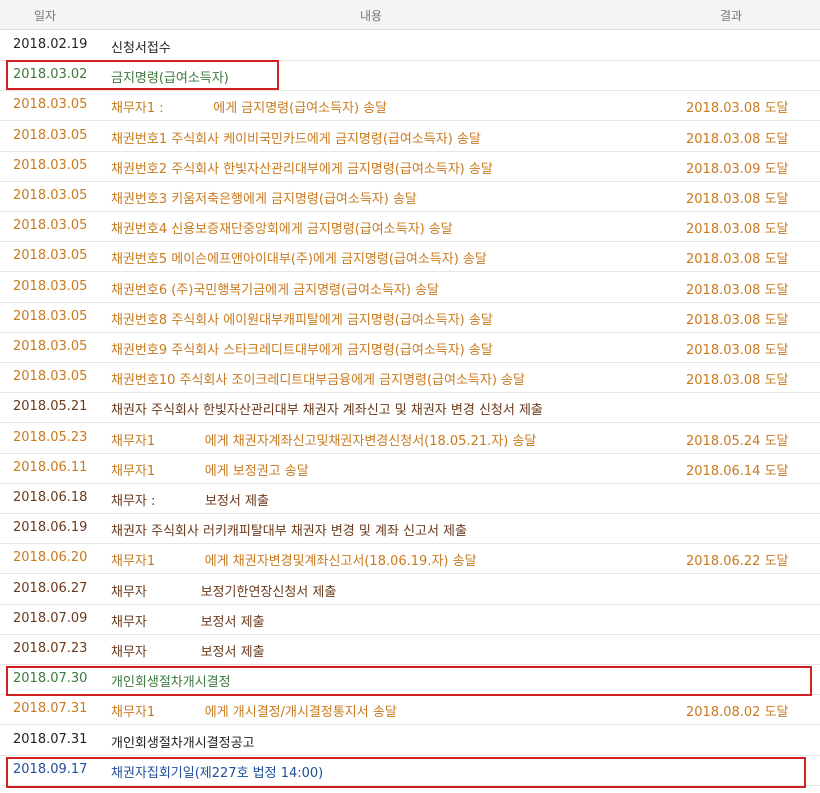  Describe the element at coordinates (410, 45) in the screenshot. I see `table-row: 2018.02.19 신청서접수` at that location.